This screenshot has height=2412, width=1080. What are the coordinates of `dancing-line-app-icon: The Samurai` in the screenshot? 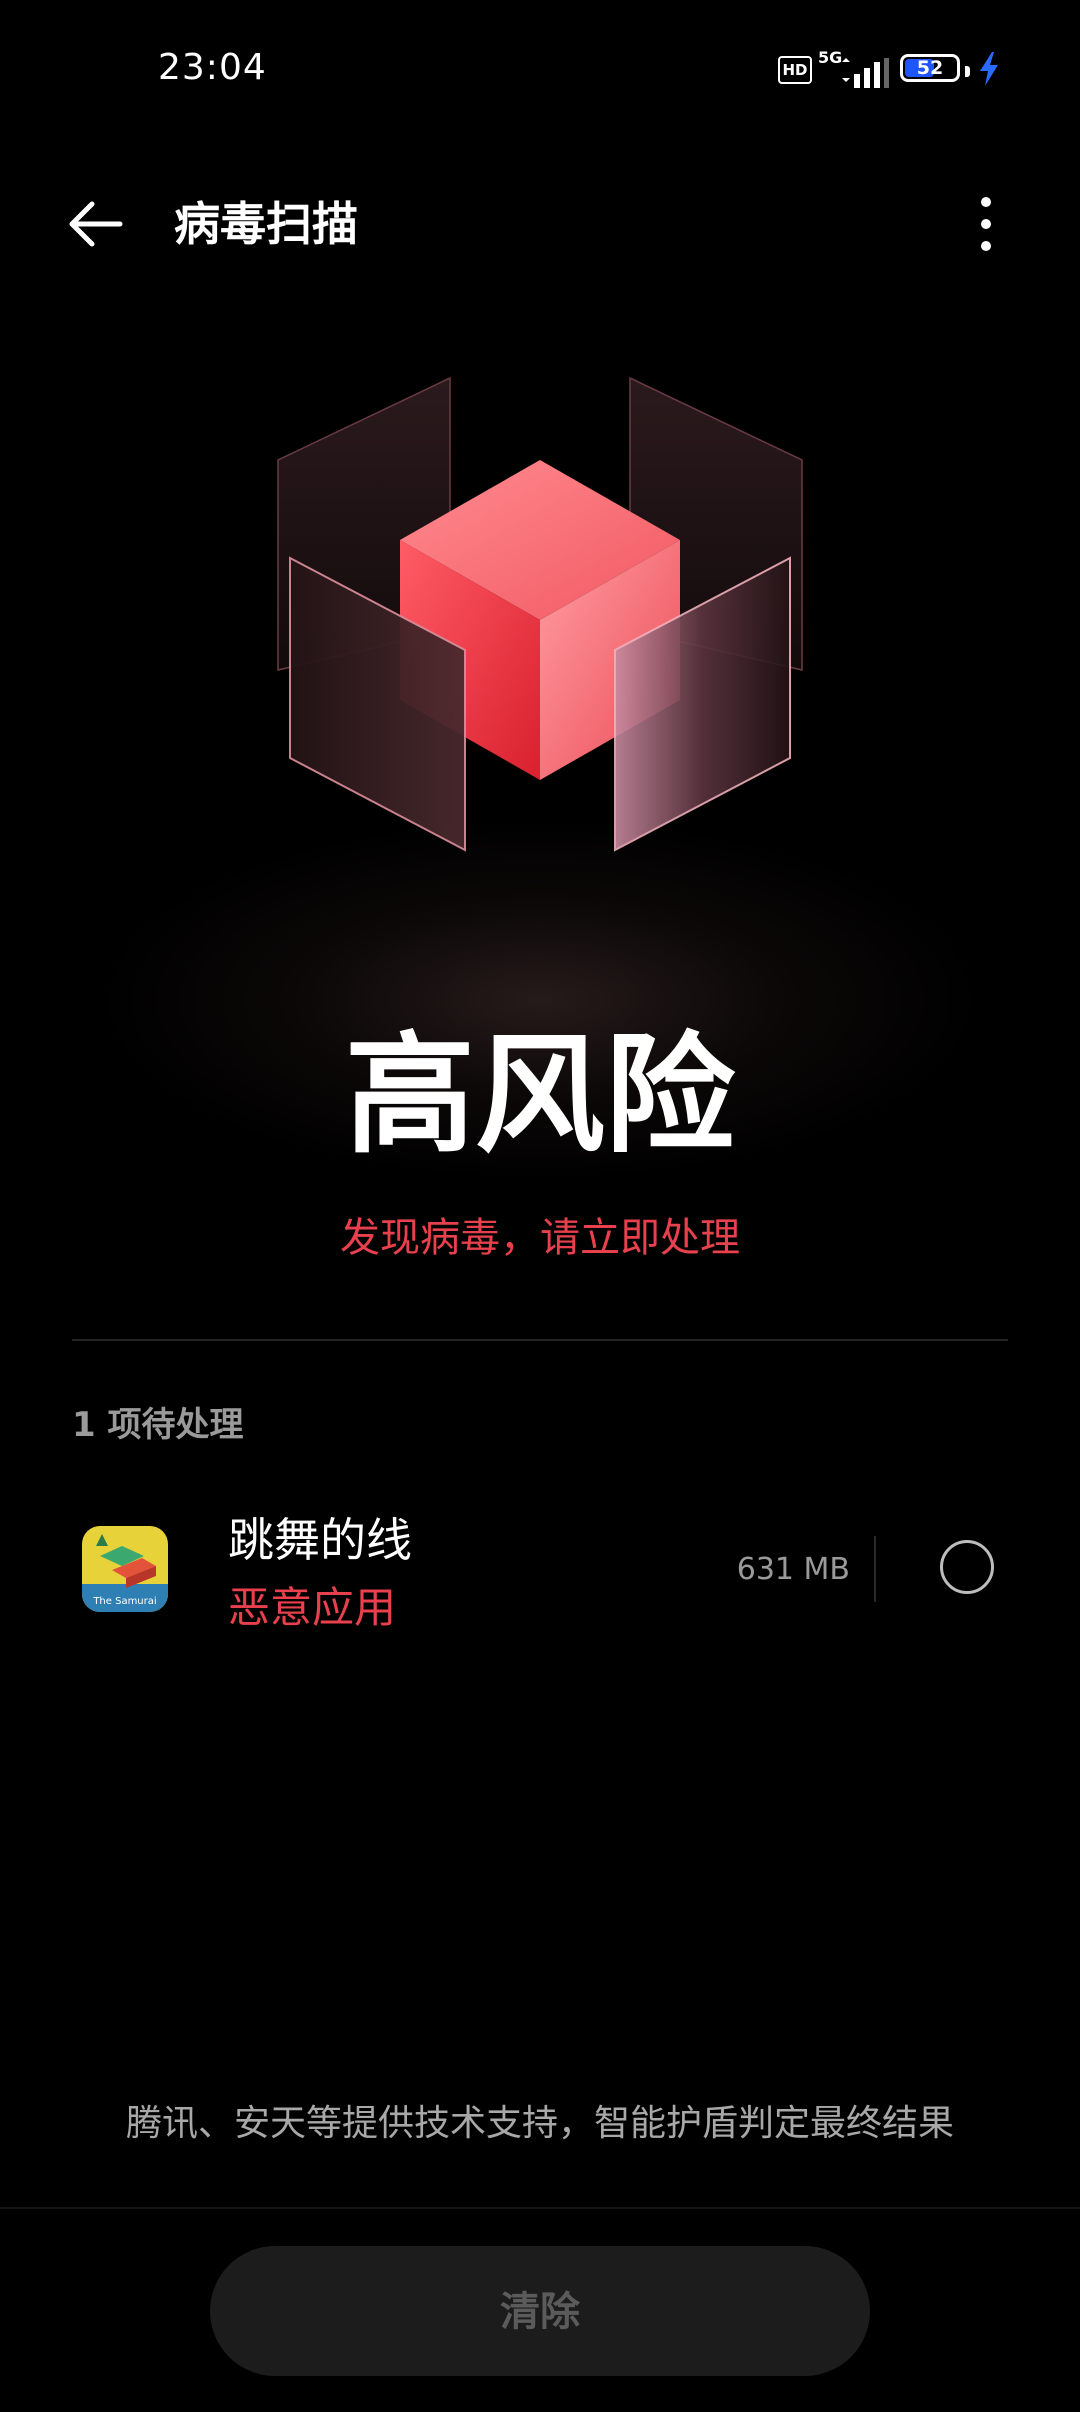 It's located at (125, 1569).